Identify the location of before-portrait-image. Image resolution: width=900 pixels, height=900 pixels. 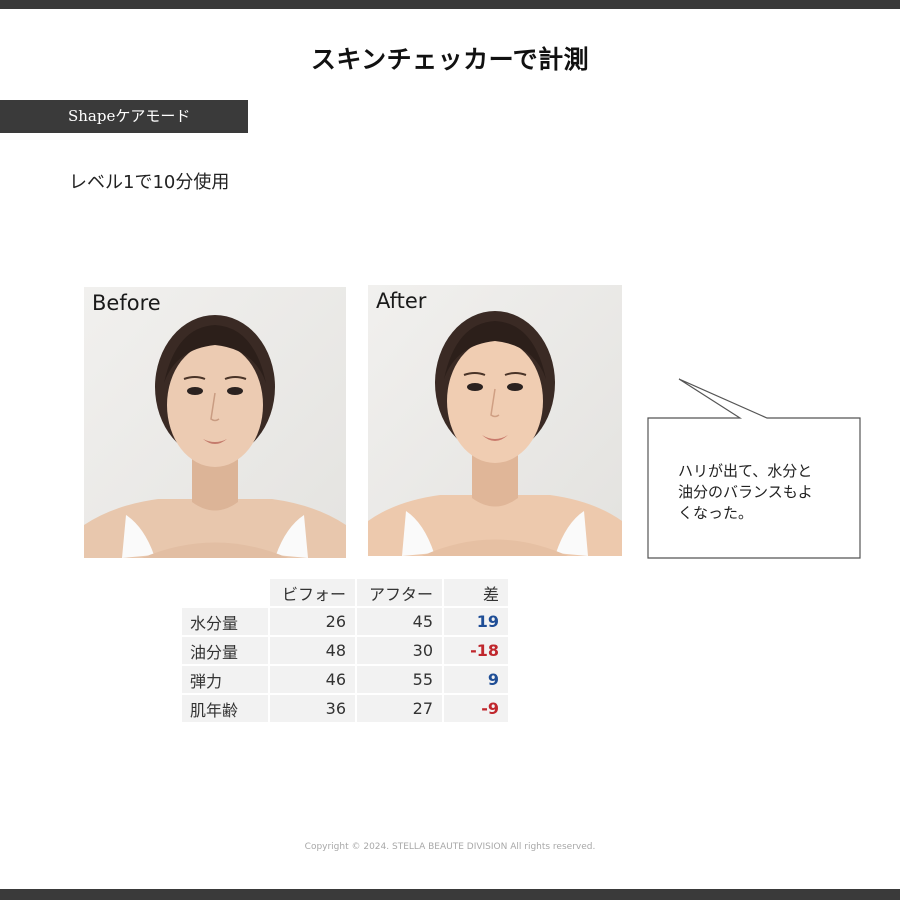
(215, 422).